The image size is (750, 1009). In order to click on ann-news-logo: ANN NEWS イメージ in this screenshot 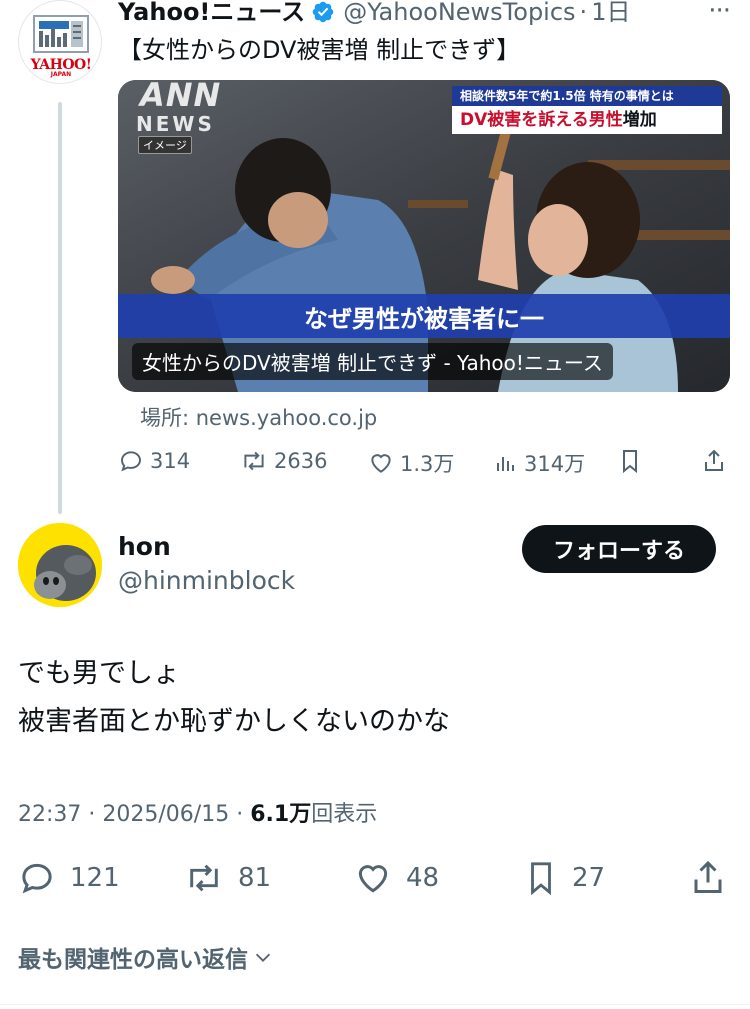, I will do `click(192, 118)`.